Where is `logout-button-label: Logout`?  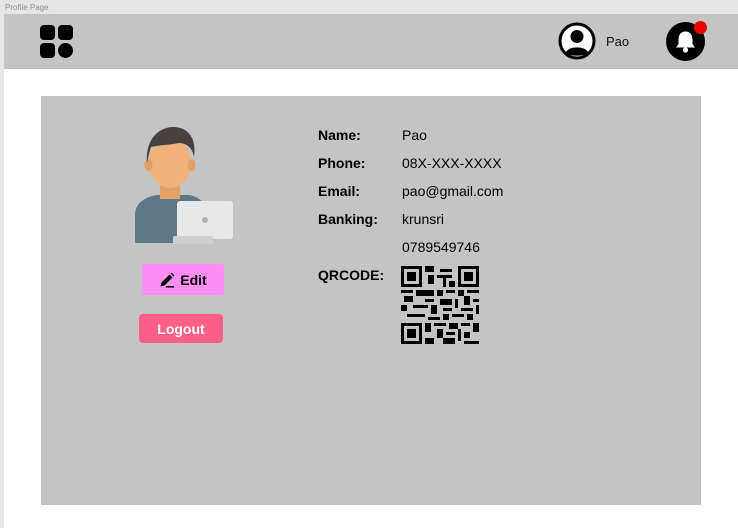
logout-button-label: Logout is located at coordinates (181, 328).